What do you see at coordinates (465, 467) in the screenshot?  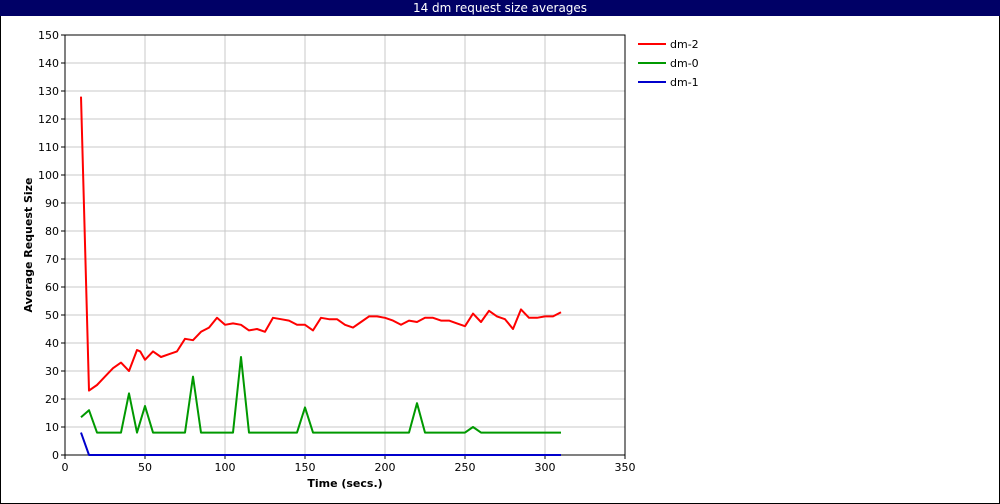 I see `x-tick-label: 250` at bounding box center [465, 467].